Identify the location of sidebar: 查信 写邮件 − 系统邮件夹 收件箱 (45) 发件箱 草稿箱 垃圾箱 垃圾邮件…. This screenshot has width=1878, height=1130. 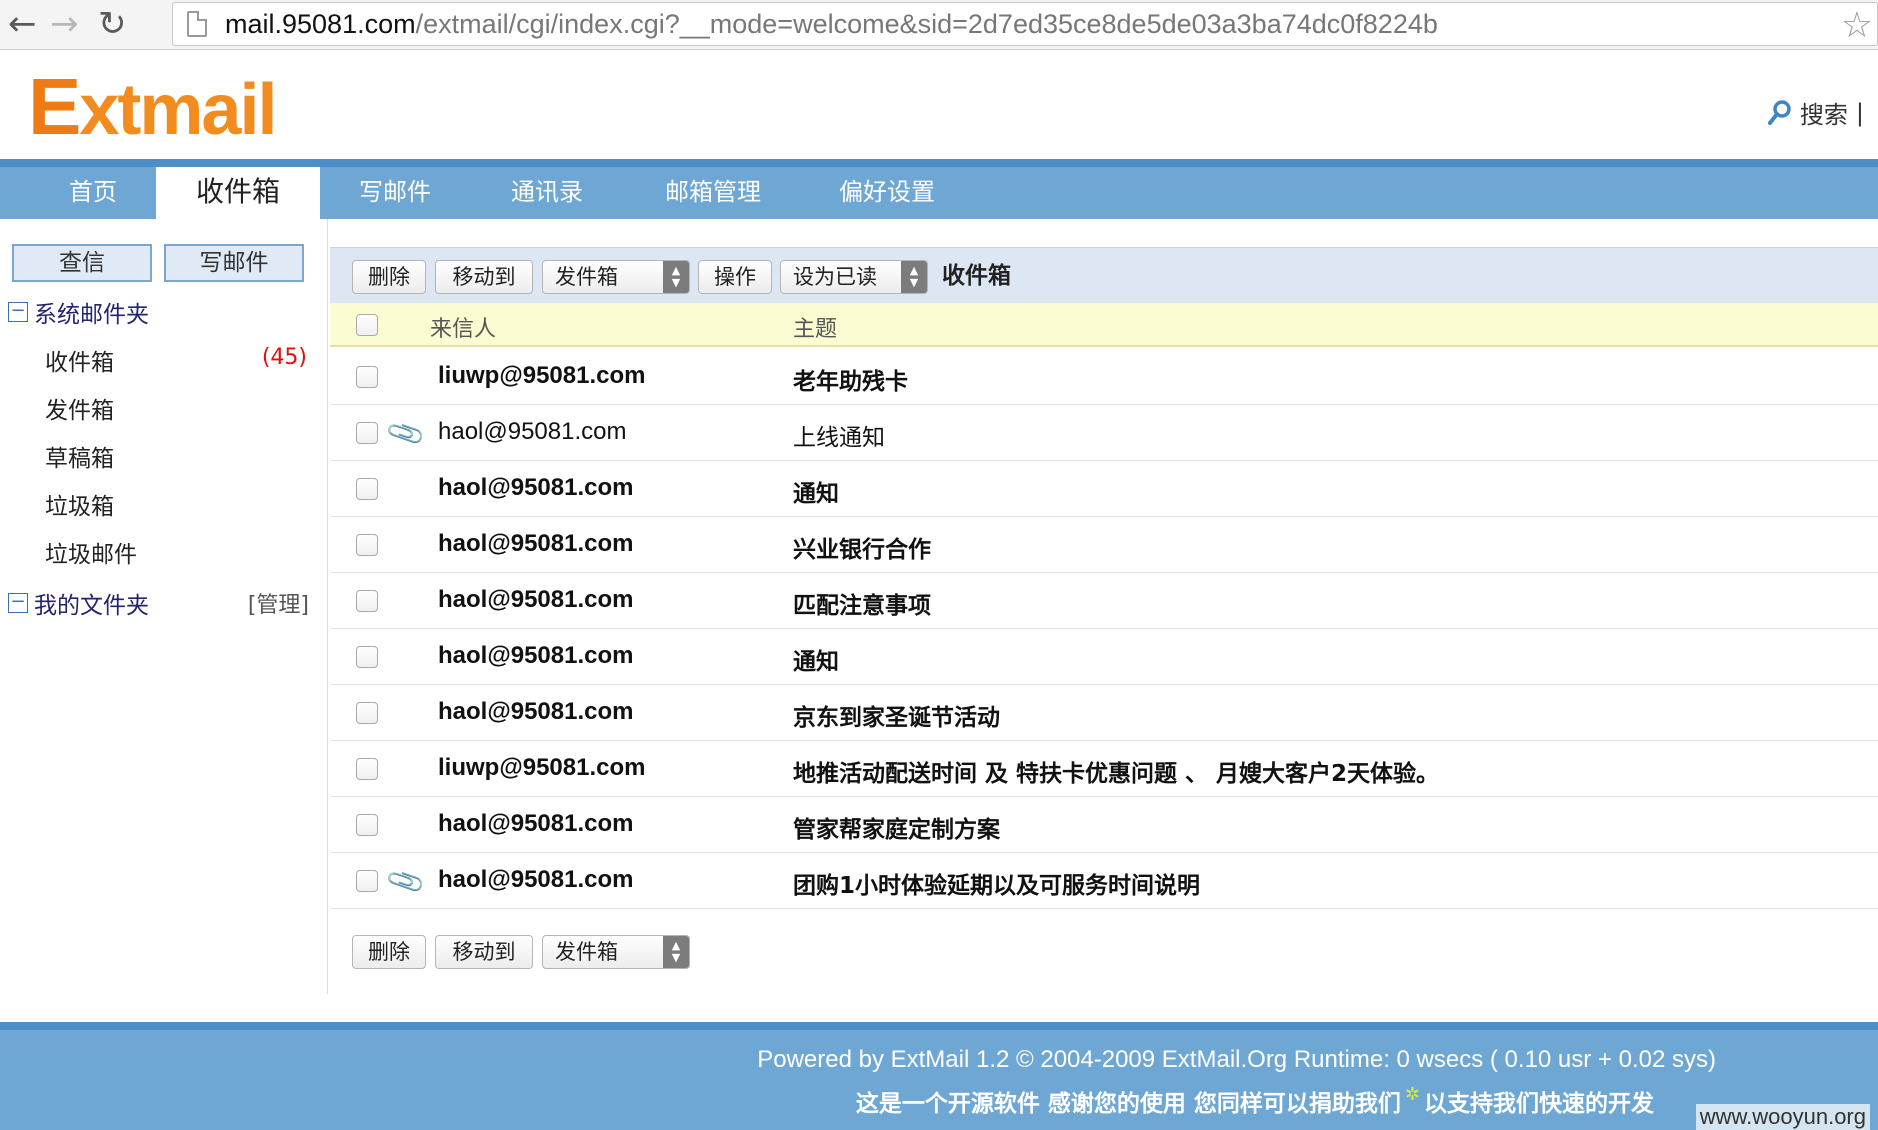
(164, 606).